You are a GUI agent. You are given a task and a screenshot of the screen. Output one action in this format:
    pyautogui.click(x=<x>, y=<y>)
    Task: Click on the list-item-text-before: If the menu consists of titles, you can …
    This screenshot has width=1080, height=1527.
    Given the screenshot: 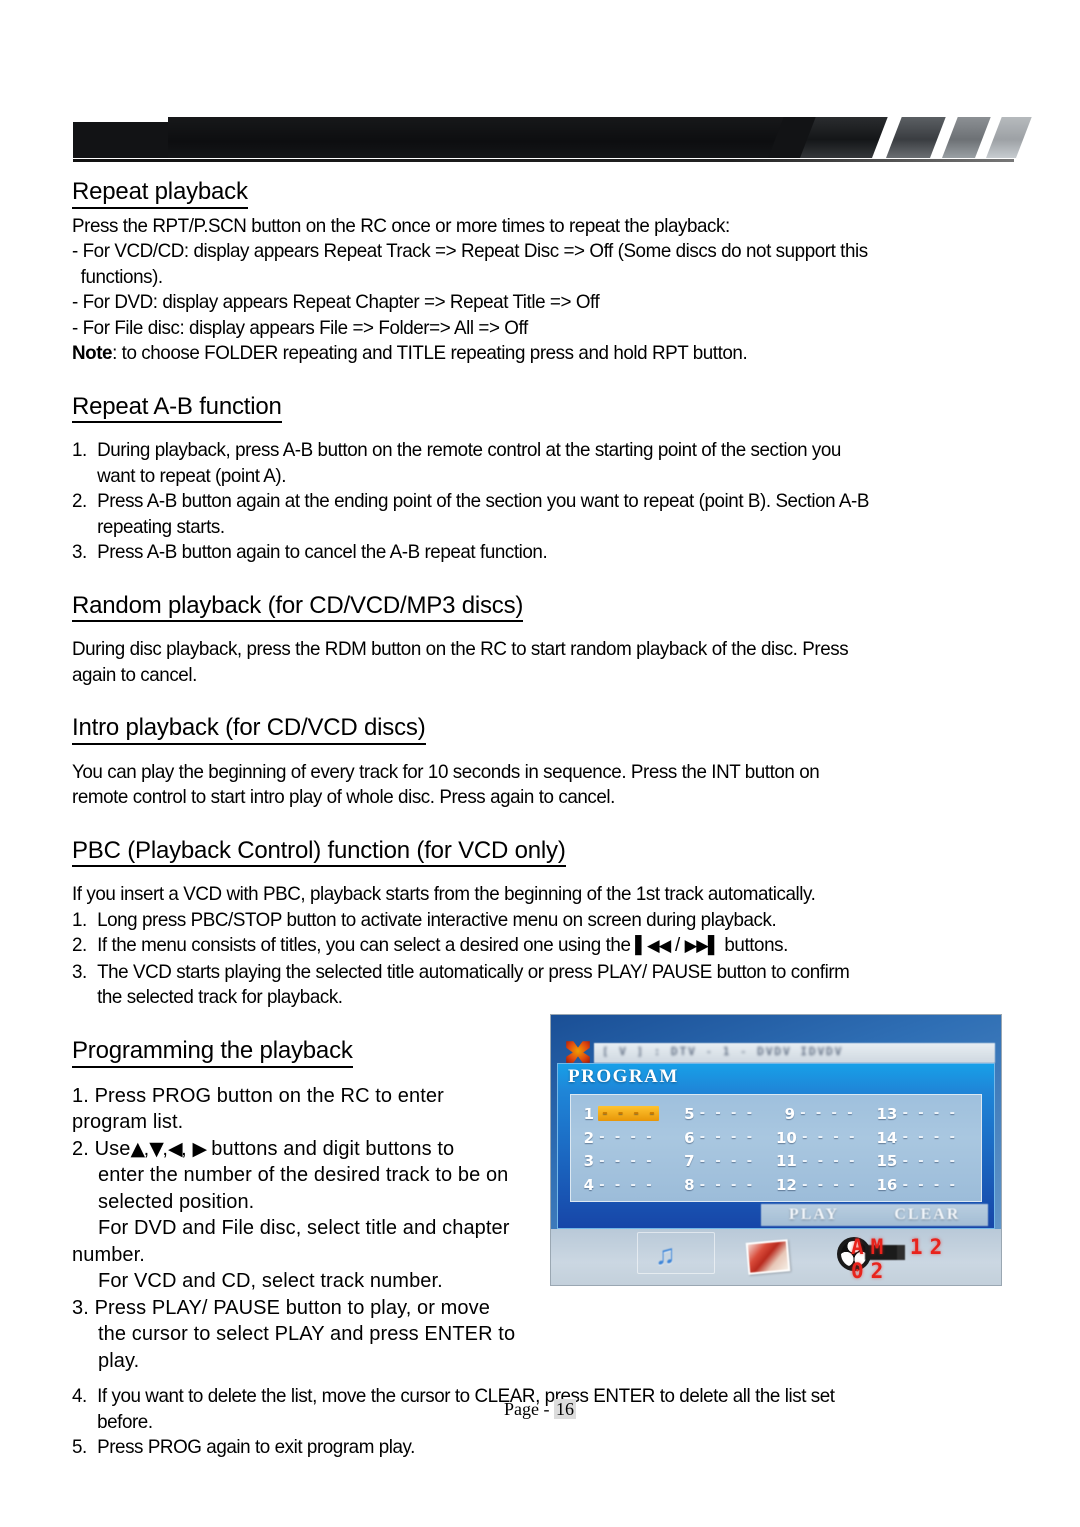 What is the action you would take?
    pyautogui.click(x=364, y=945)
    